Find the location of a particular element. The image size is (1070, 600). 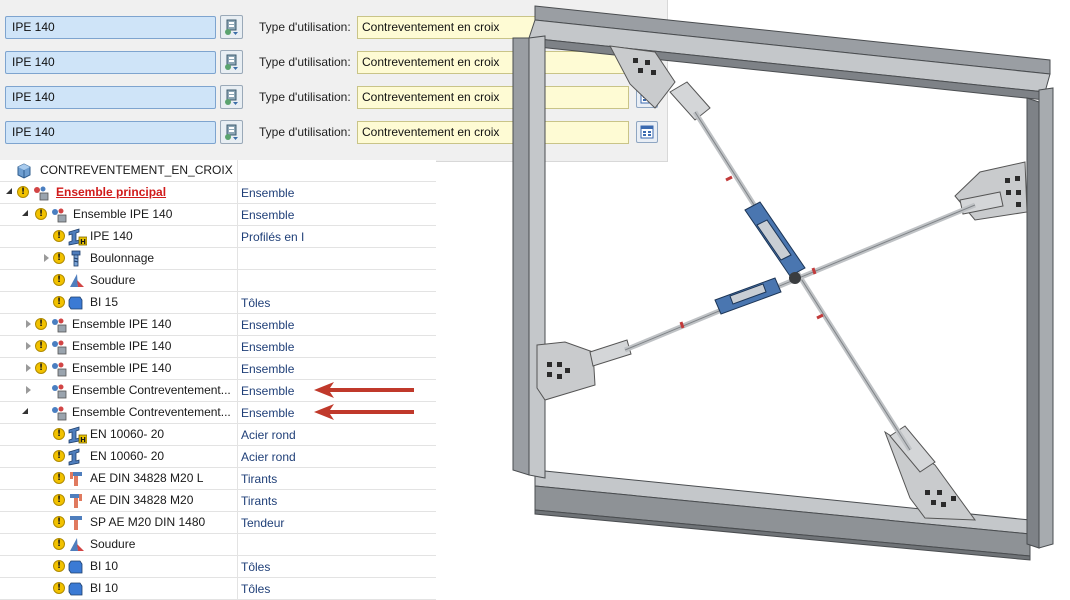

left-column-flange is located at coordinates (537, 257).